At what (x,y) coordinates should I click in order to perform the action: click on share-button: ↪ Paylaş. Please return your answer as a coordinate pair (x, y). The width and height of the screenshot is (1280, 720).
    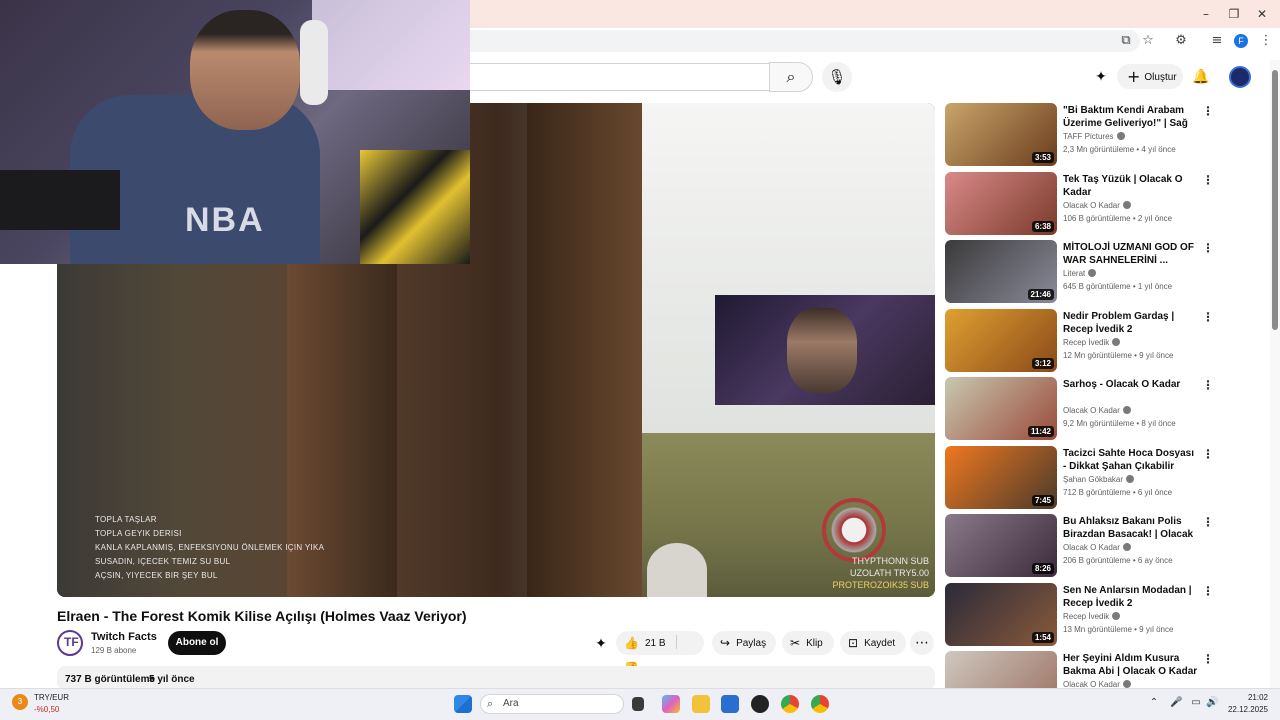
    Looking at the image, I should click on (744, 643).